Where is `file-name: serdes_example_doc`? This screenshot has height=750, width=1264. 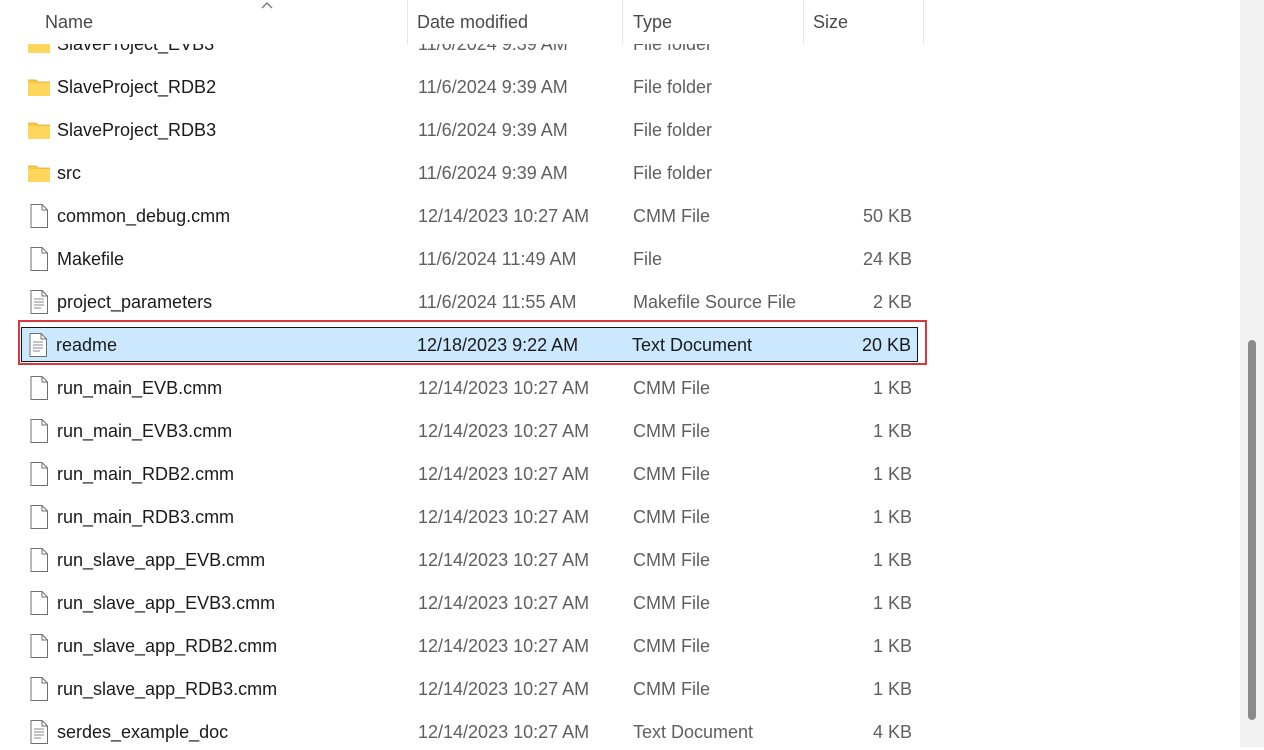 file-name: serdes_example_doc is located at coordinates (143, 732).